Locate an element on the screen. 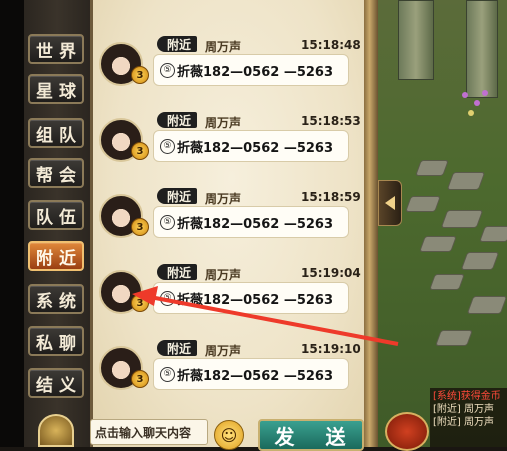 This screenshot has width=507, height=451. tab-planet: 星球 is located at coordinates (56, 89).